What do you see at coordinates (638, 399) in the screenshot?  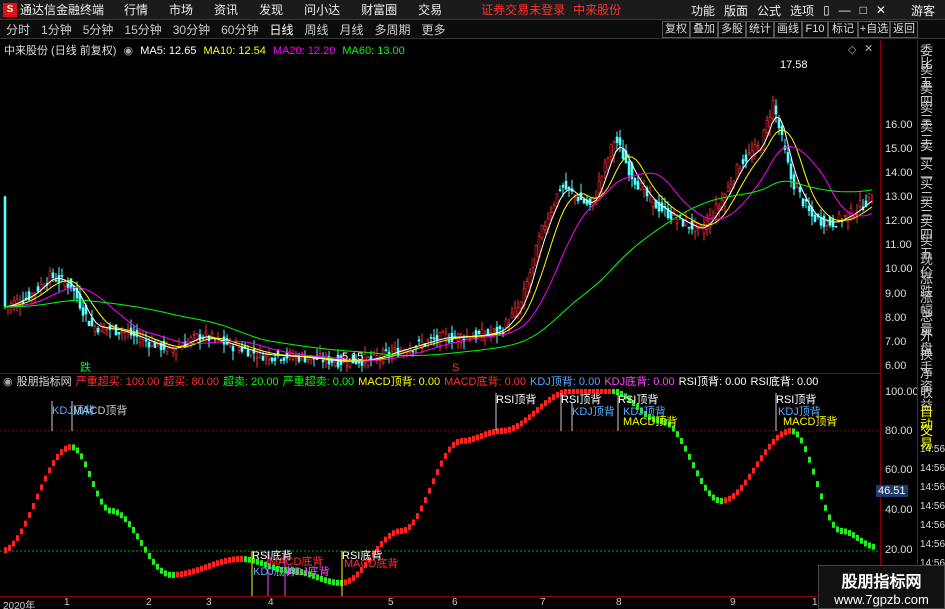 I see `signal-rsi-top-3: RSI顶背` at bounding box center [638, 399].